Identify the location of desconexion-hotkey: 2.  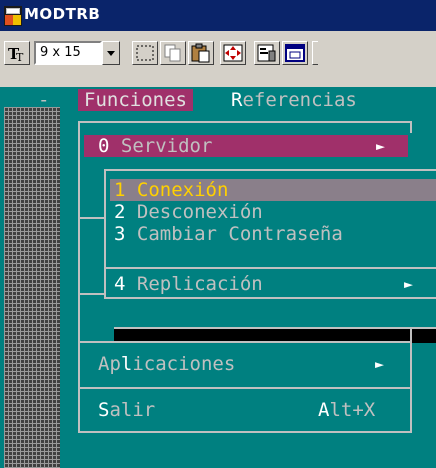
(120, 212).